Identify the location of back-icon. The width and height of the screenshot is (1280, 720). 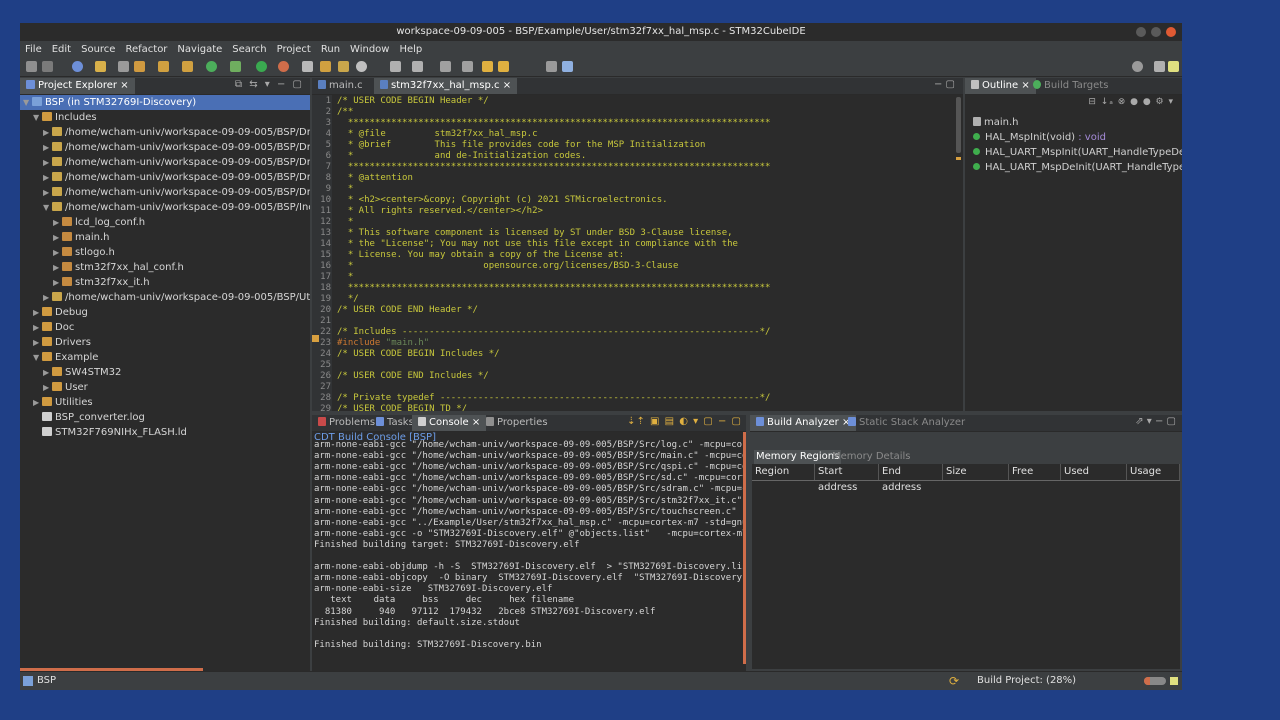
(487, 66).